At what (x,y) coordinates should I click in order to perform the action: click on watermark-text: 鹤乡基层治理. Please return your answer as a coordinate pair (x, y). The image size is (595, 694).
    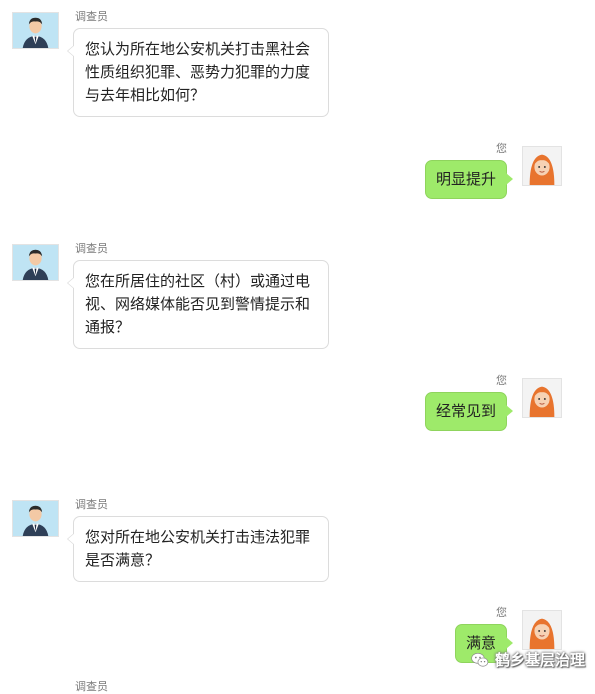
    Looking at the image, I should click on (539, 660).